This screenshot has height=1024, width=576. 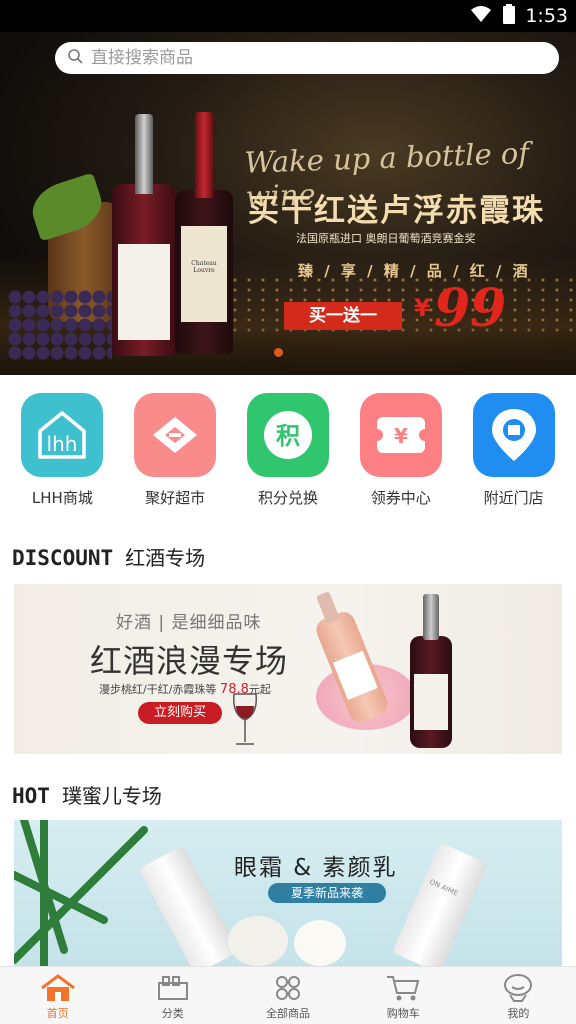 I want to click on svg-text: 积, so click(x=288, y=436).